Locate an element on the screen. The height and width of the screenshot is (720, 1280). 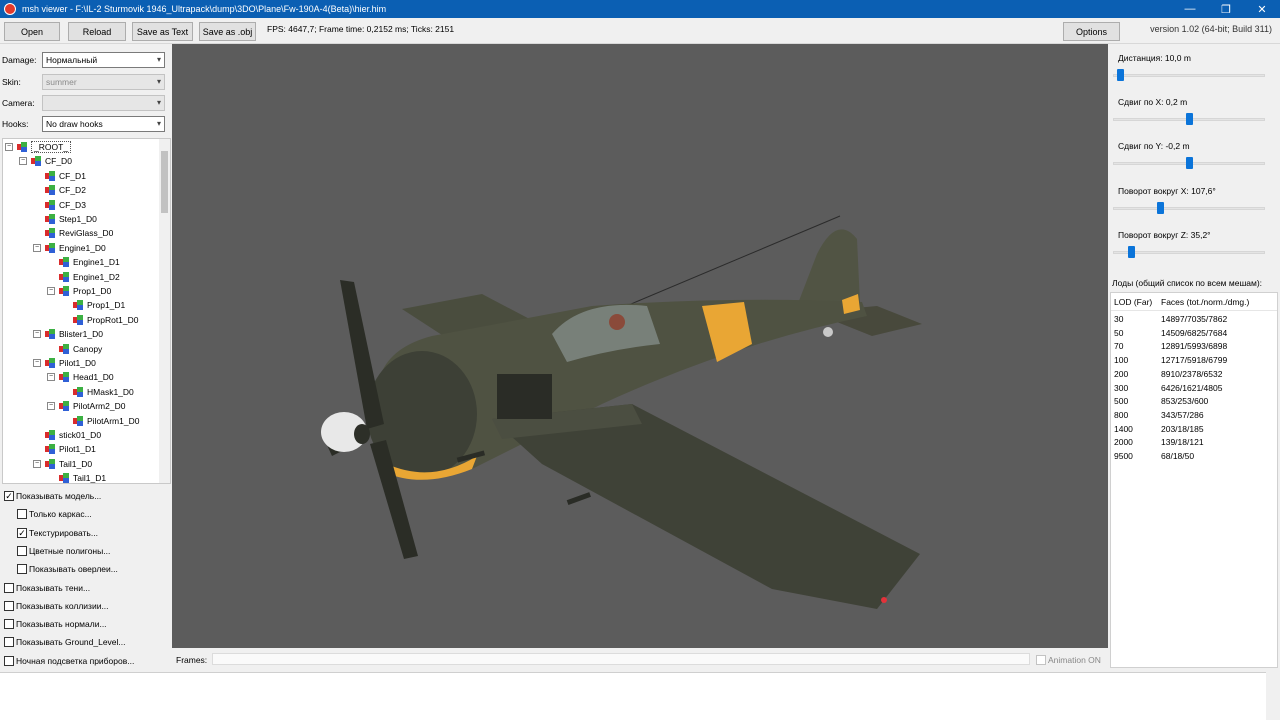
tree-item: − Engine1_D0 is located at coordinates (69, 248).